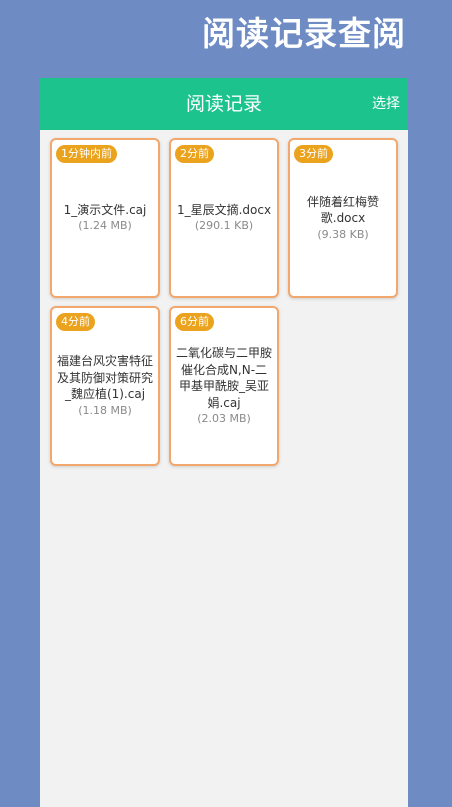 This screenshot has height=807, width=452. Describe the element at coordinates (194, 154) in the screenshot. I see `time-badge: 2分前` at that location.